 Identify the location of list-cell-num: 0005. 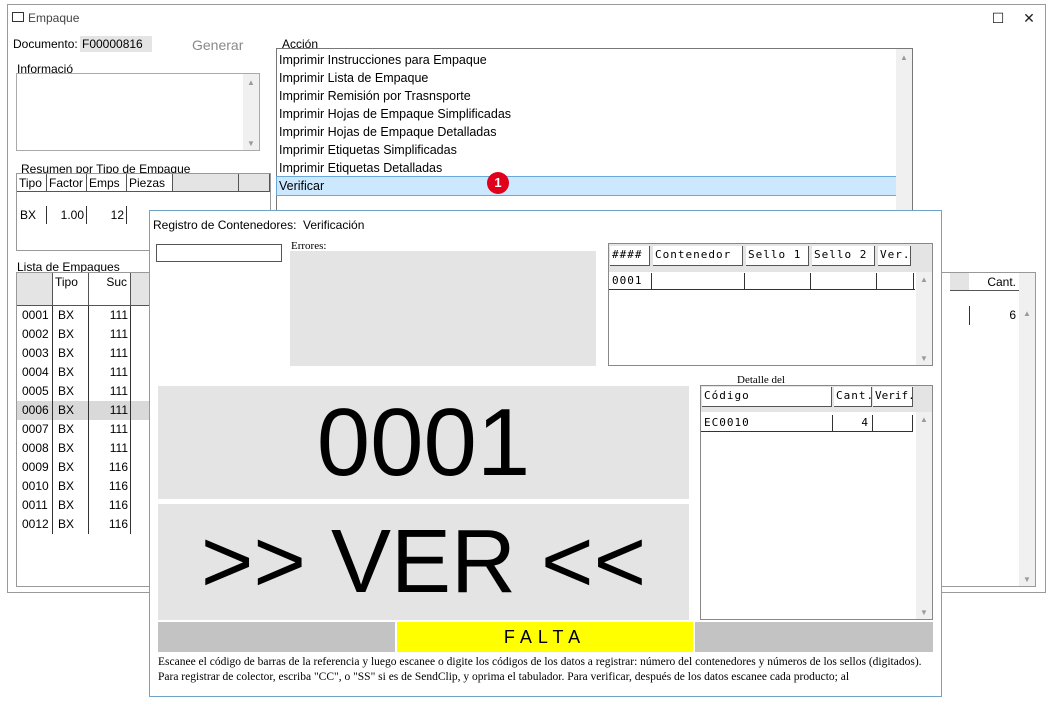
(35, 391).